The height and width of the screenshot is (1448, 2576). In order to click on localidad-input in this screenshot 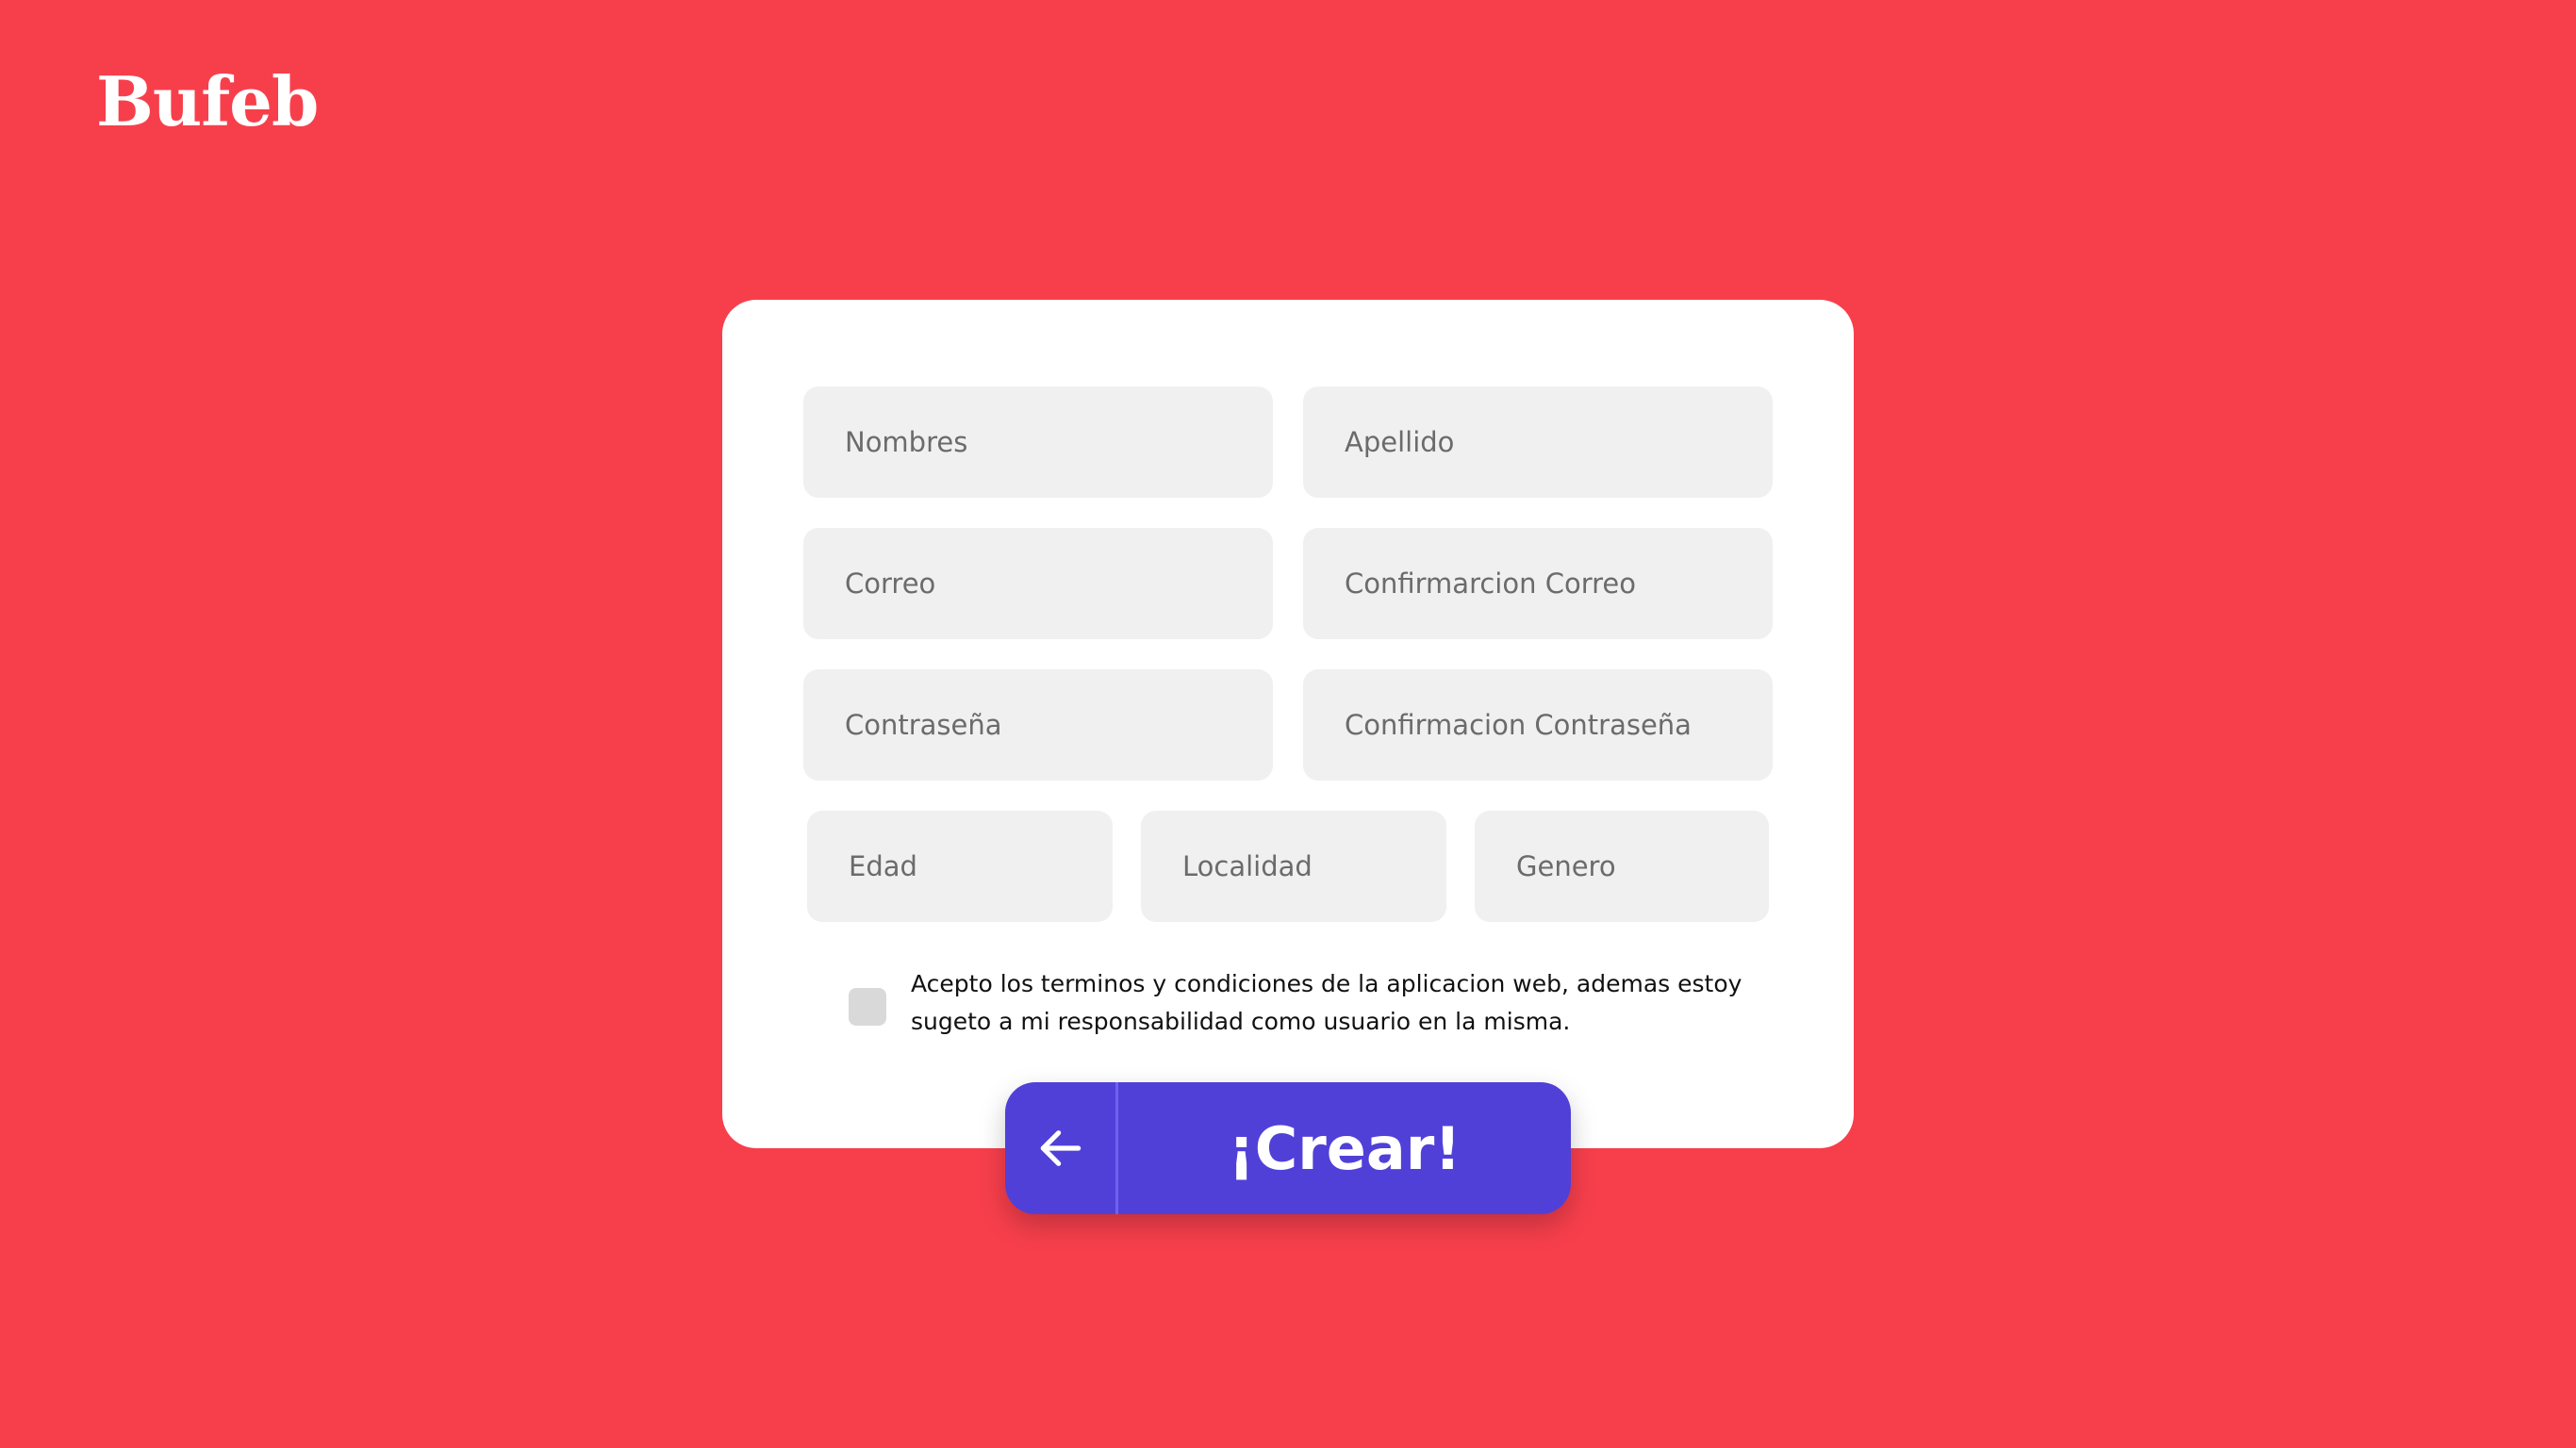, I will do `click(1293, 866)`.